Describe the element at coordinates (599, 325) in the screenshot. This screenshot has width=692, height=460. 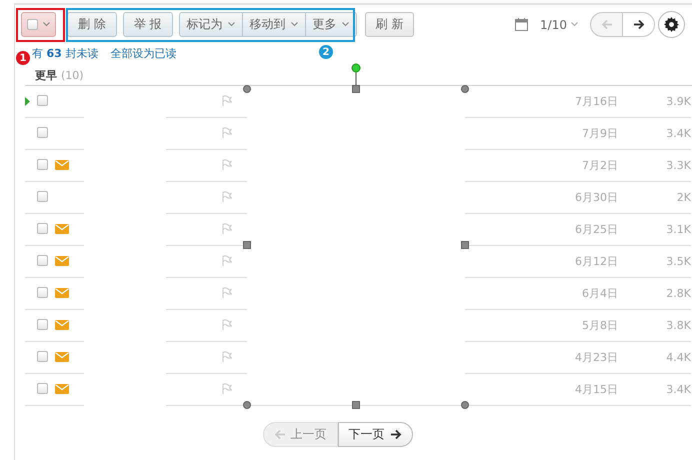
I see `date-text: 5月8日` at that location.